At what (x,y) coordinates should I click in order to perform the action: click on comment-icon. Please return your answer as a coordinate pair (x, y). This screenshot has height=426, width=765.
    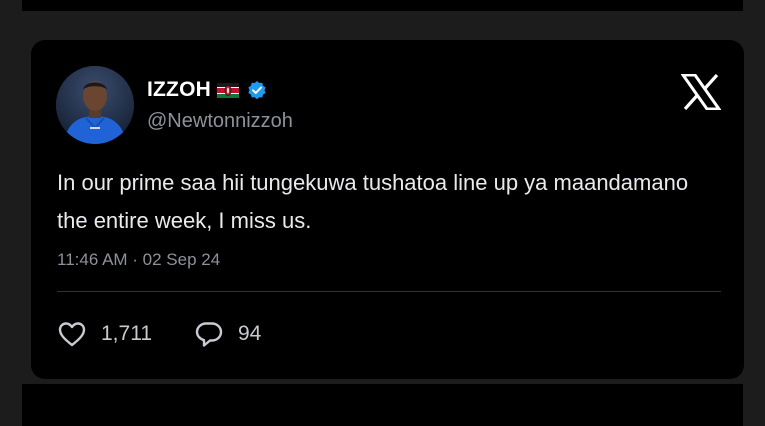
    Looking at the image, I should click on (209, 334).